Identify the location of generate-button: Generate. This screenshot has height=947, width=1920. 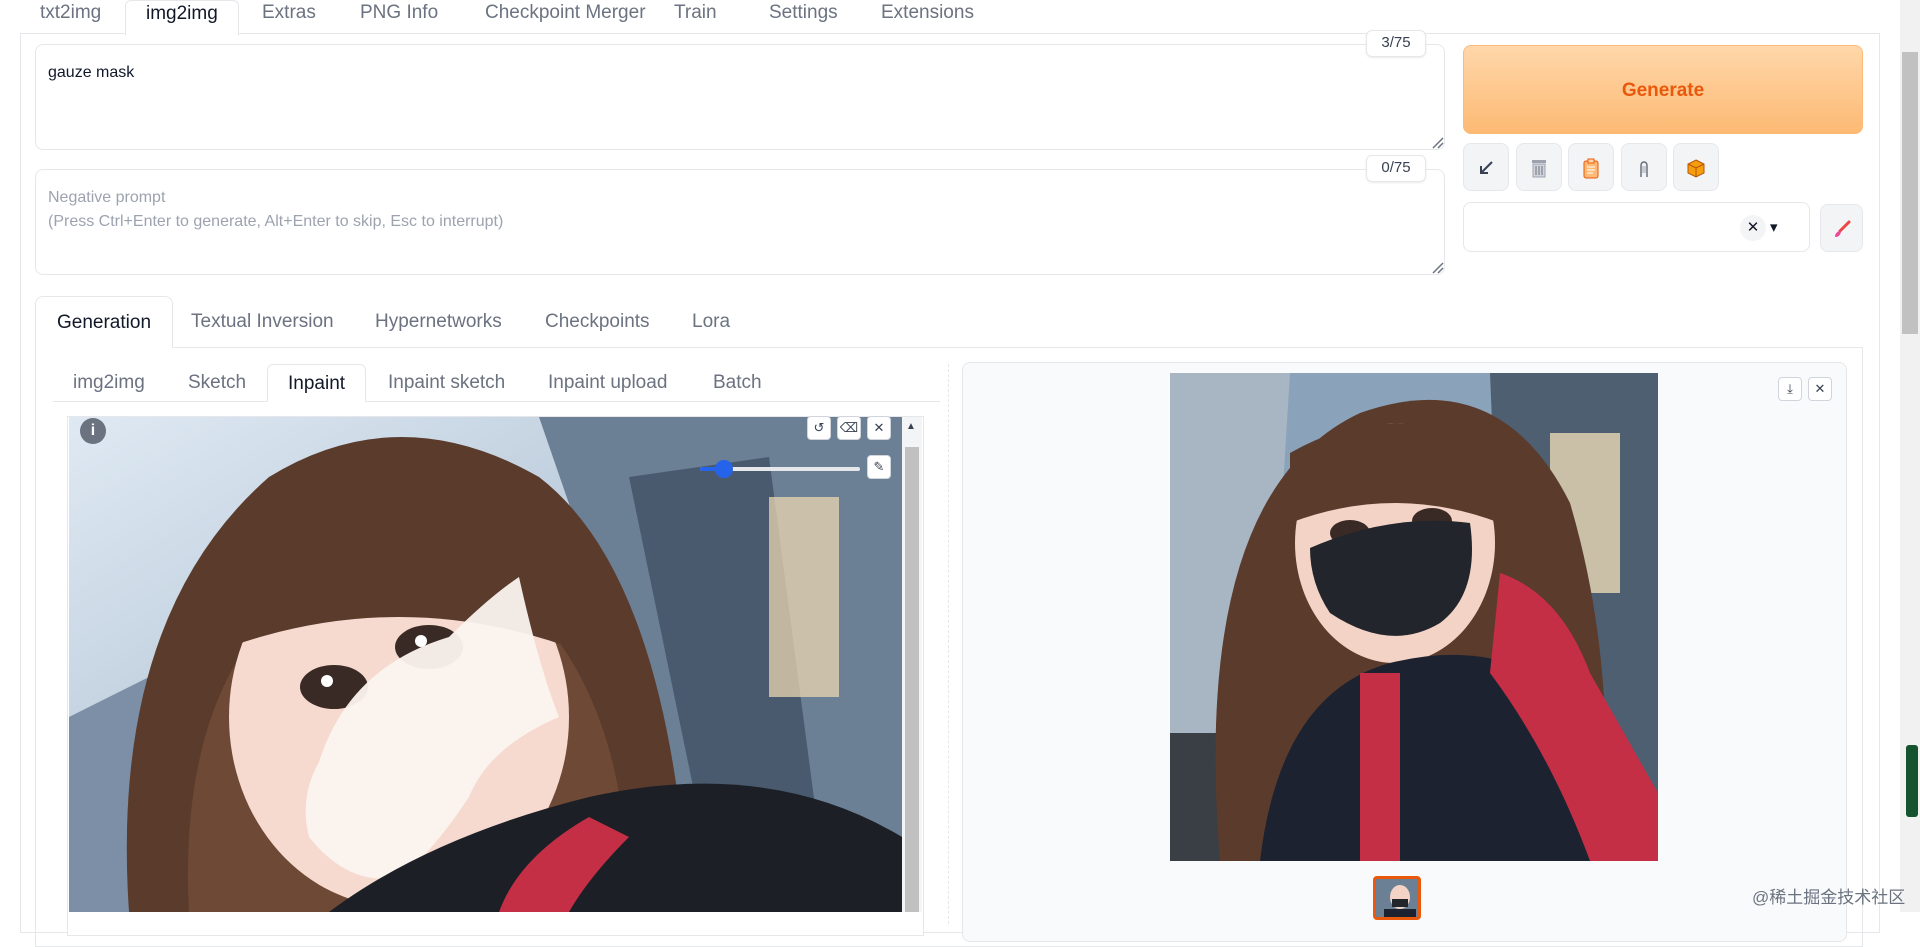
(1663, 89).